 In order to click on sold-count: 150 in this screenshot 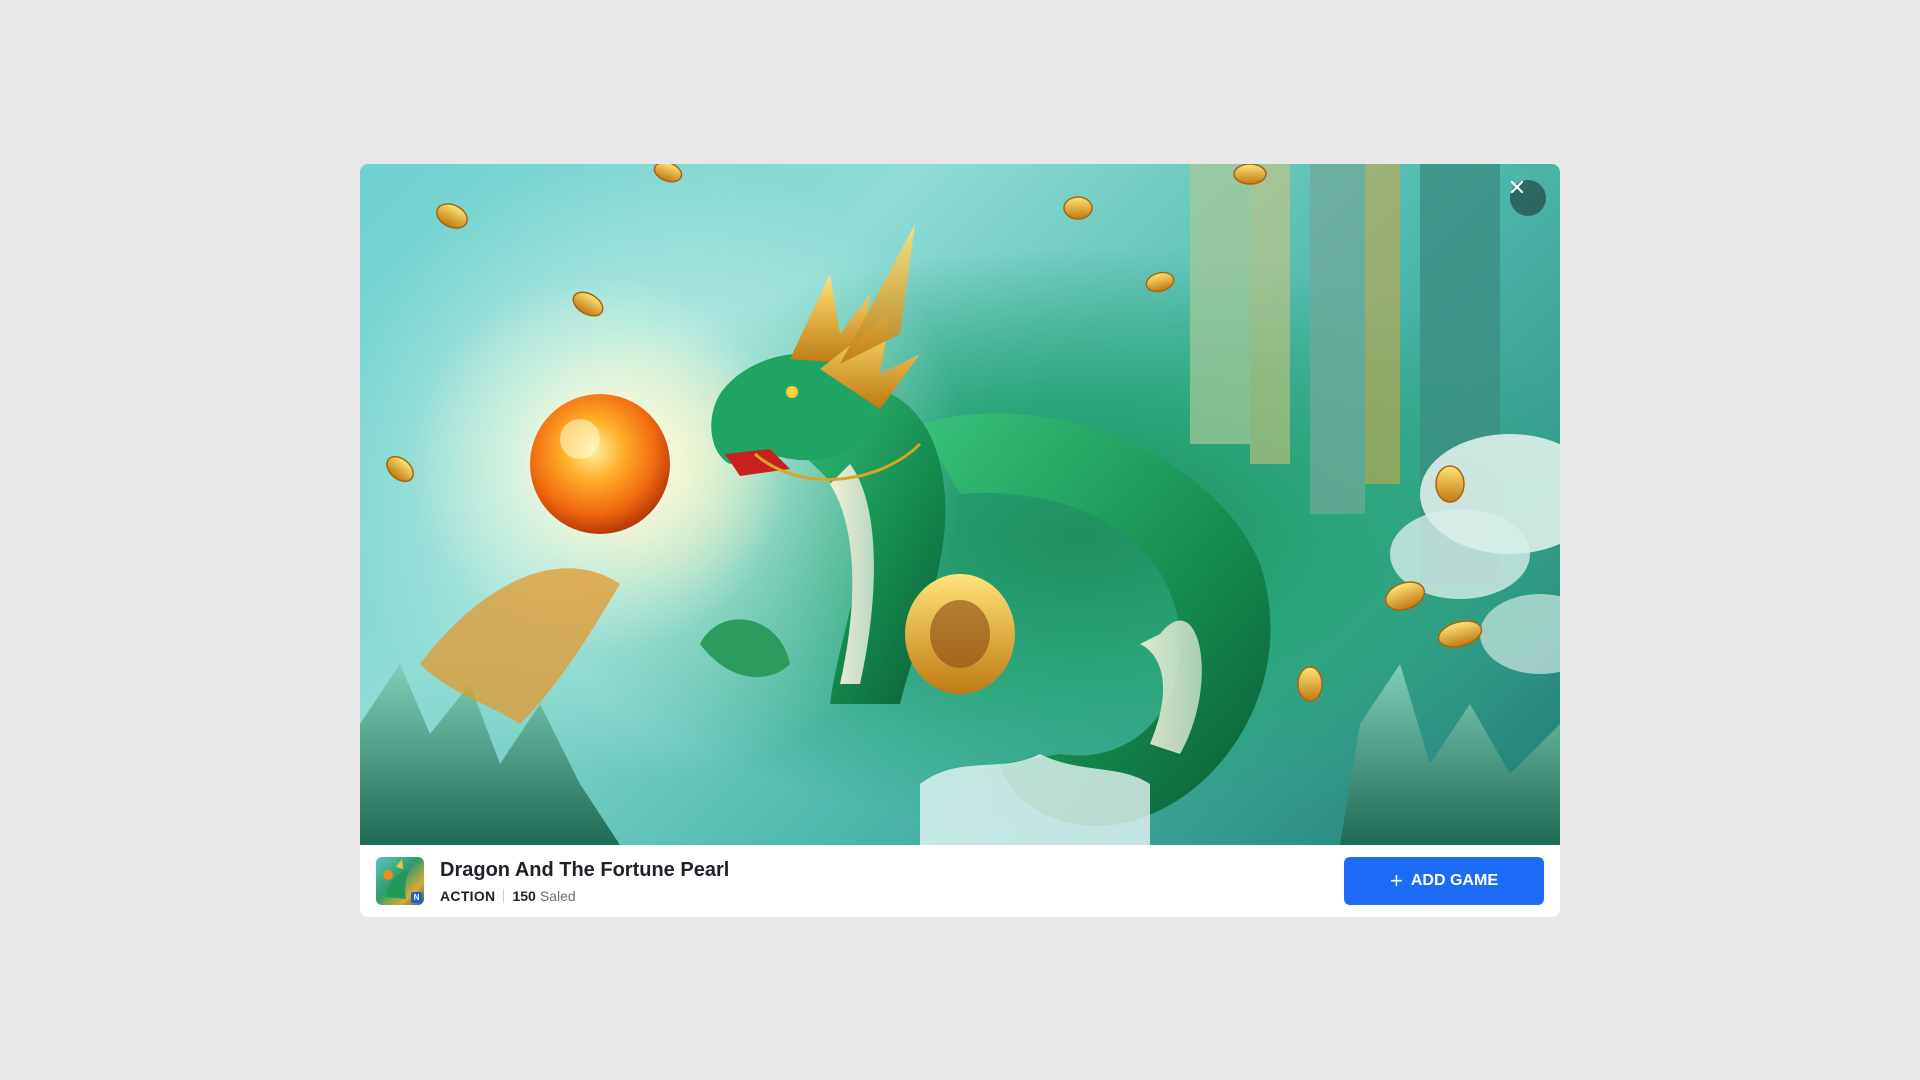, I will do `click(524, 896)`.